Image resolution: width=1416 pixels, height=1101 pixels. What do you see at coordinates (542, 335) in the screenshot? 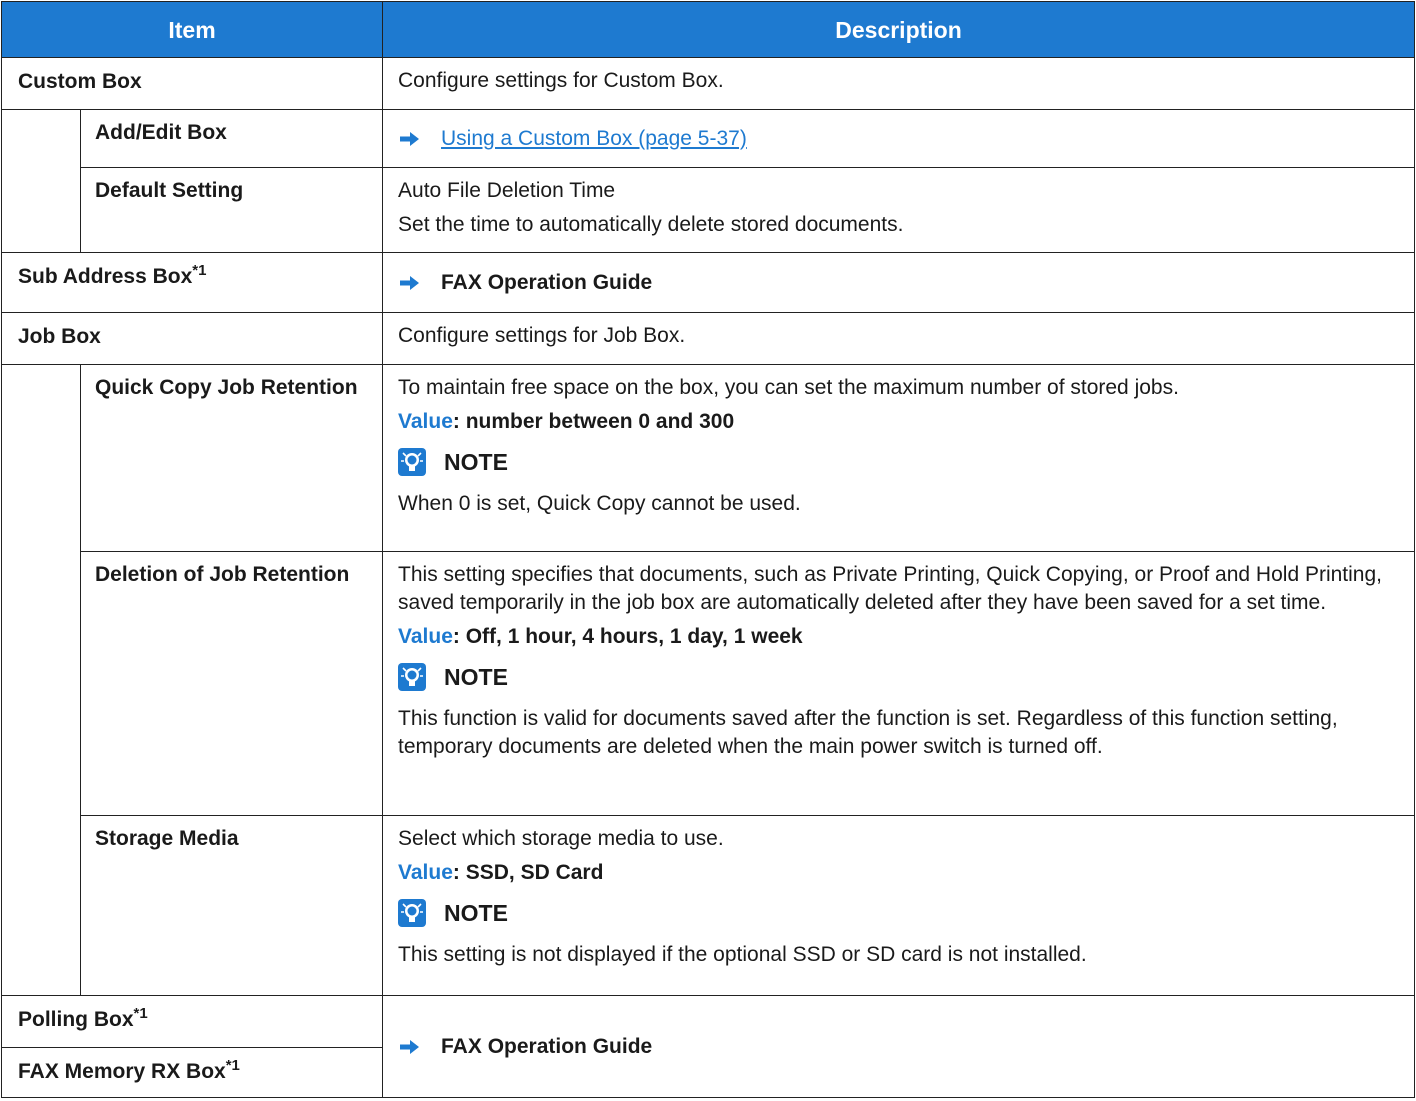
I see `desc-text: Configure settings for Job Box.` at bounding box center [542, 335].